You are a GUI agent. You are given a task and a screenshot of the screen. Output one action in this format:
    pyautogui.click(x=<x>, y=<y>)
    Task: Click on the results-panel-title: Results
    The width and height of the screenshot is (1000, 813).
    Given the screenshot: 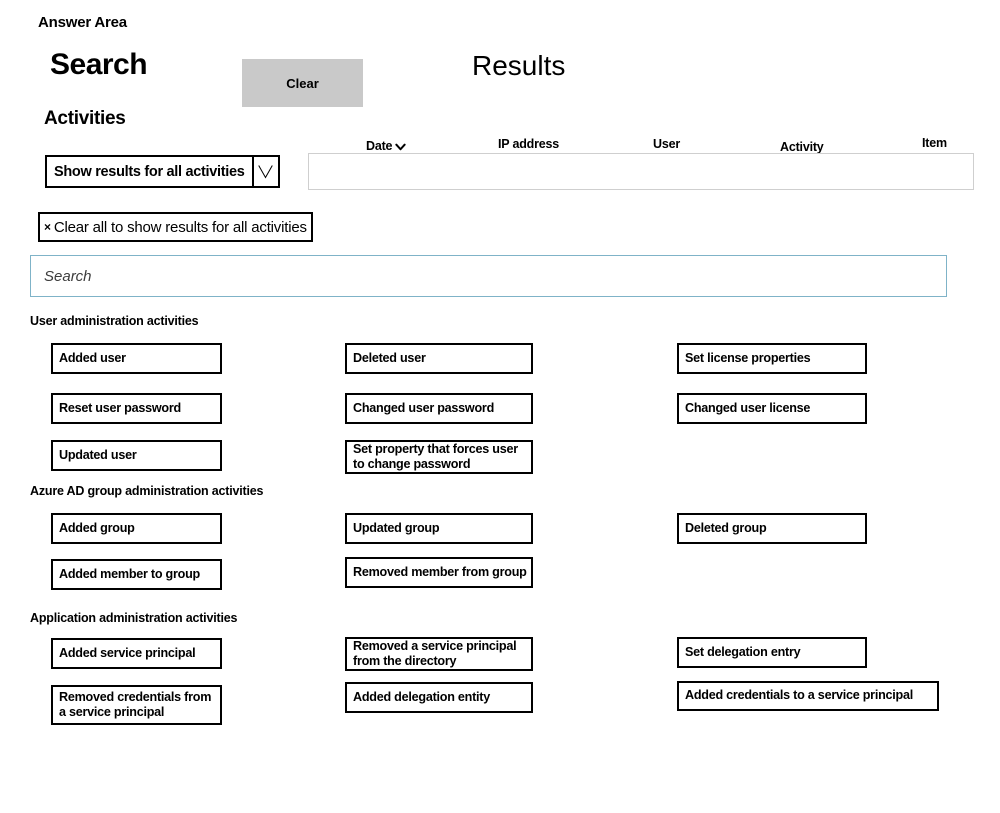 What is the action you would take?
    pyautogui.click(x=519, y=65)
    